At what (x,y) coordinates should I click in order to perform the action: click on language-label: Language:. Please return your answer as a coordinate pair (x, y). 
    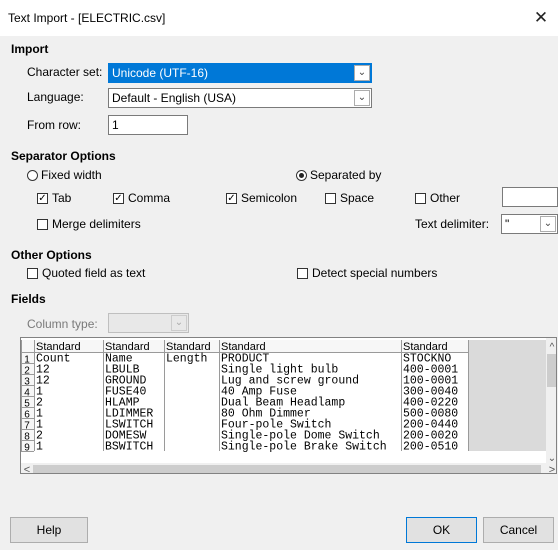
    Looking at the image, I should click on (55, 97).